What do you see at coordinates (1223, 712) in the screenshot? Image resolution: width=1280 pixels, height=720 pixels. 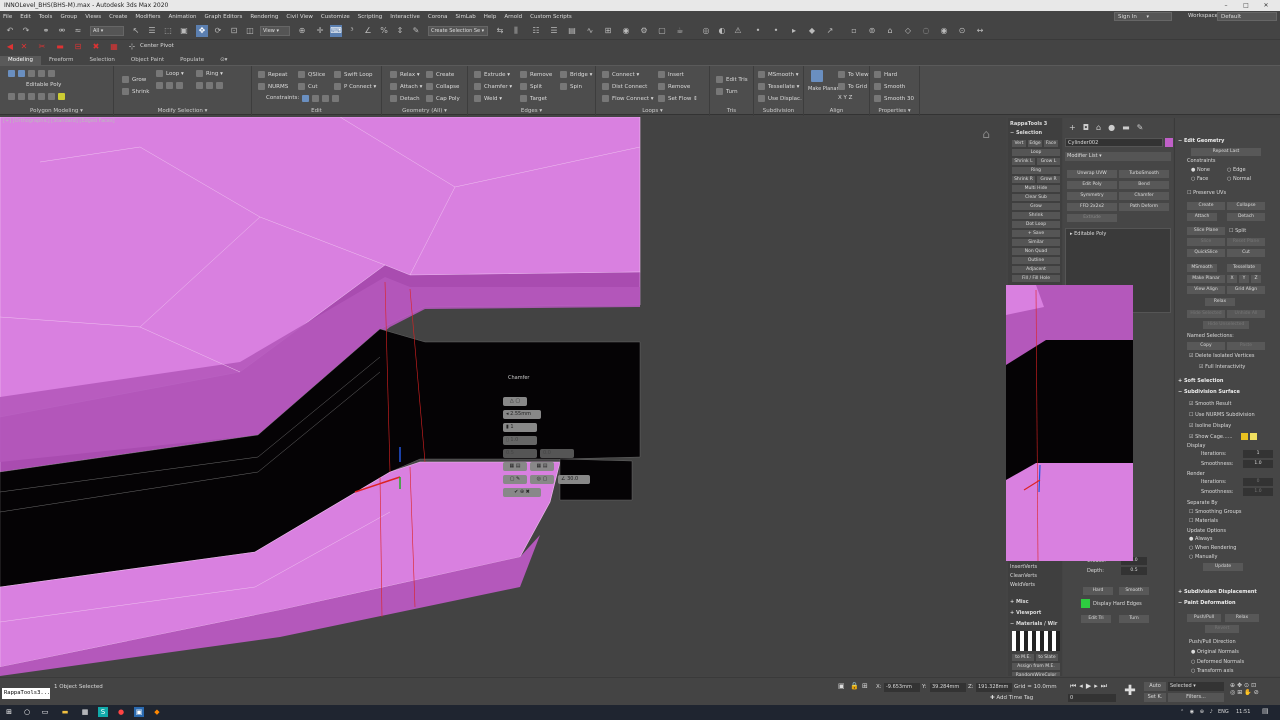 I see `language-indicator: ENG` at bounding box center [1223, 712].